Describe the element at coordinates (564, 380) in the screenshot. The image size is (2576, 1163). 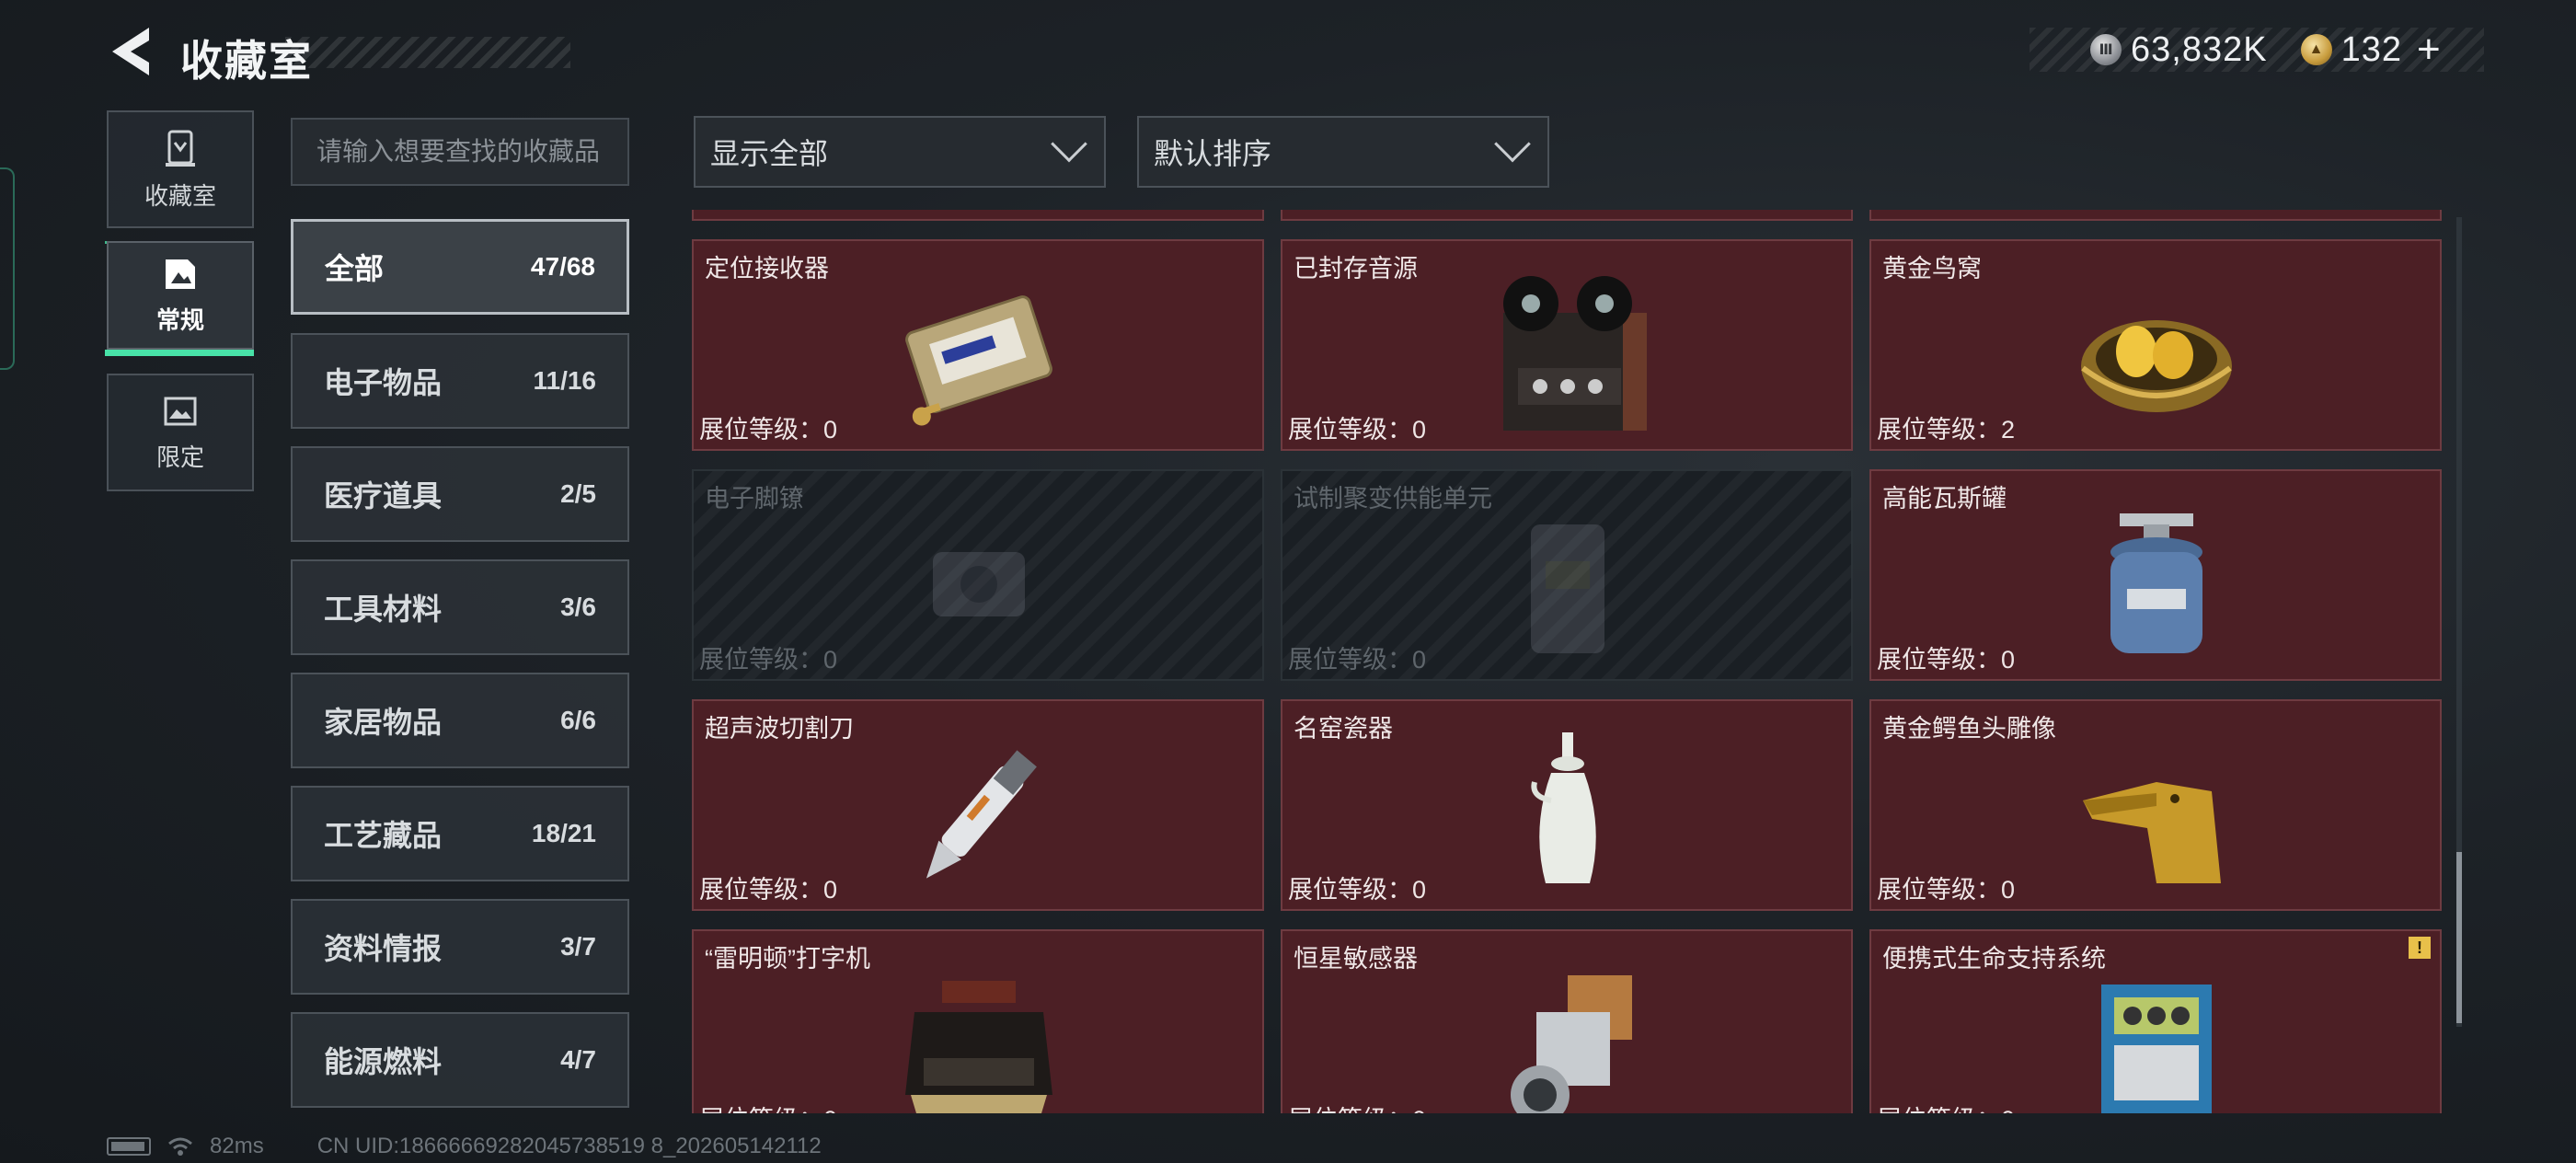
I see `category-count: 11/16` at that location.